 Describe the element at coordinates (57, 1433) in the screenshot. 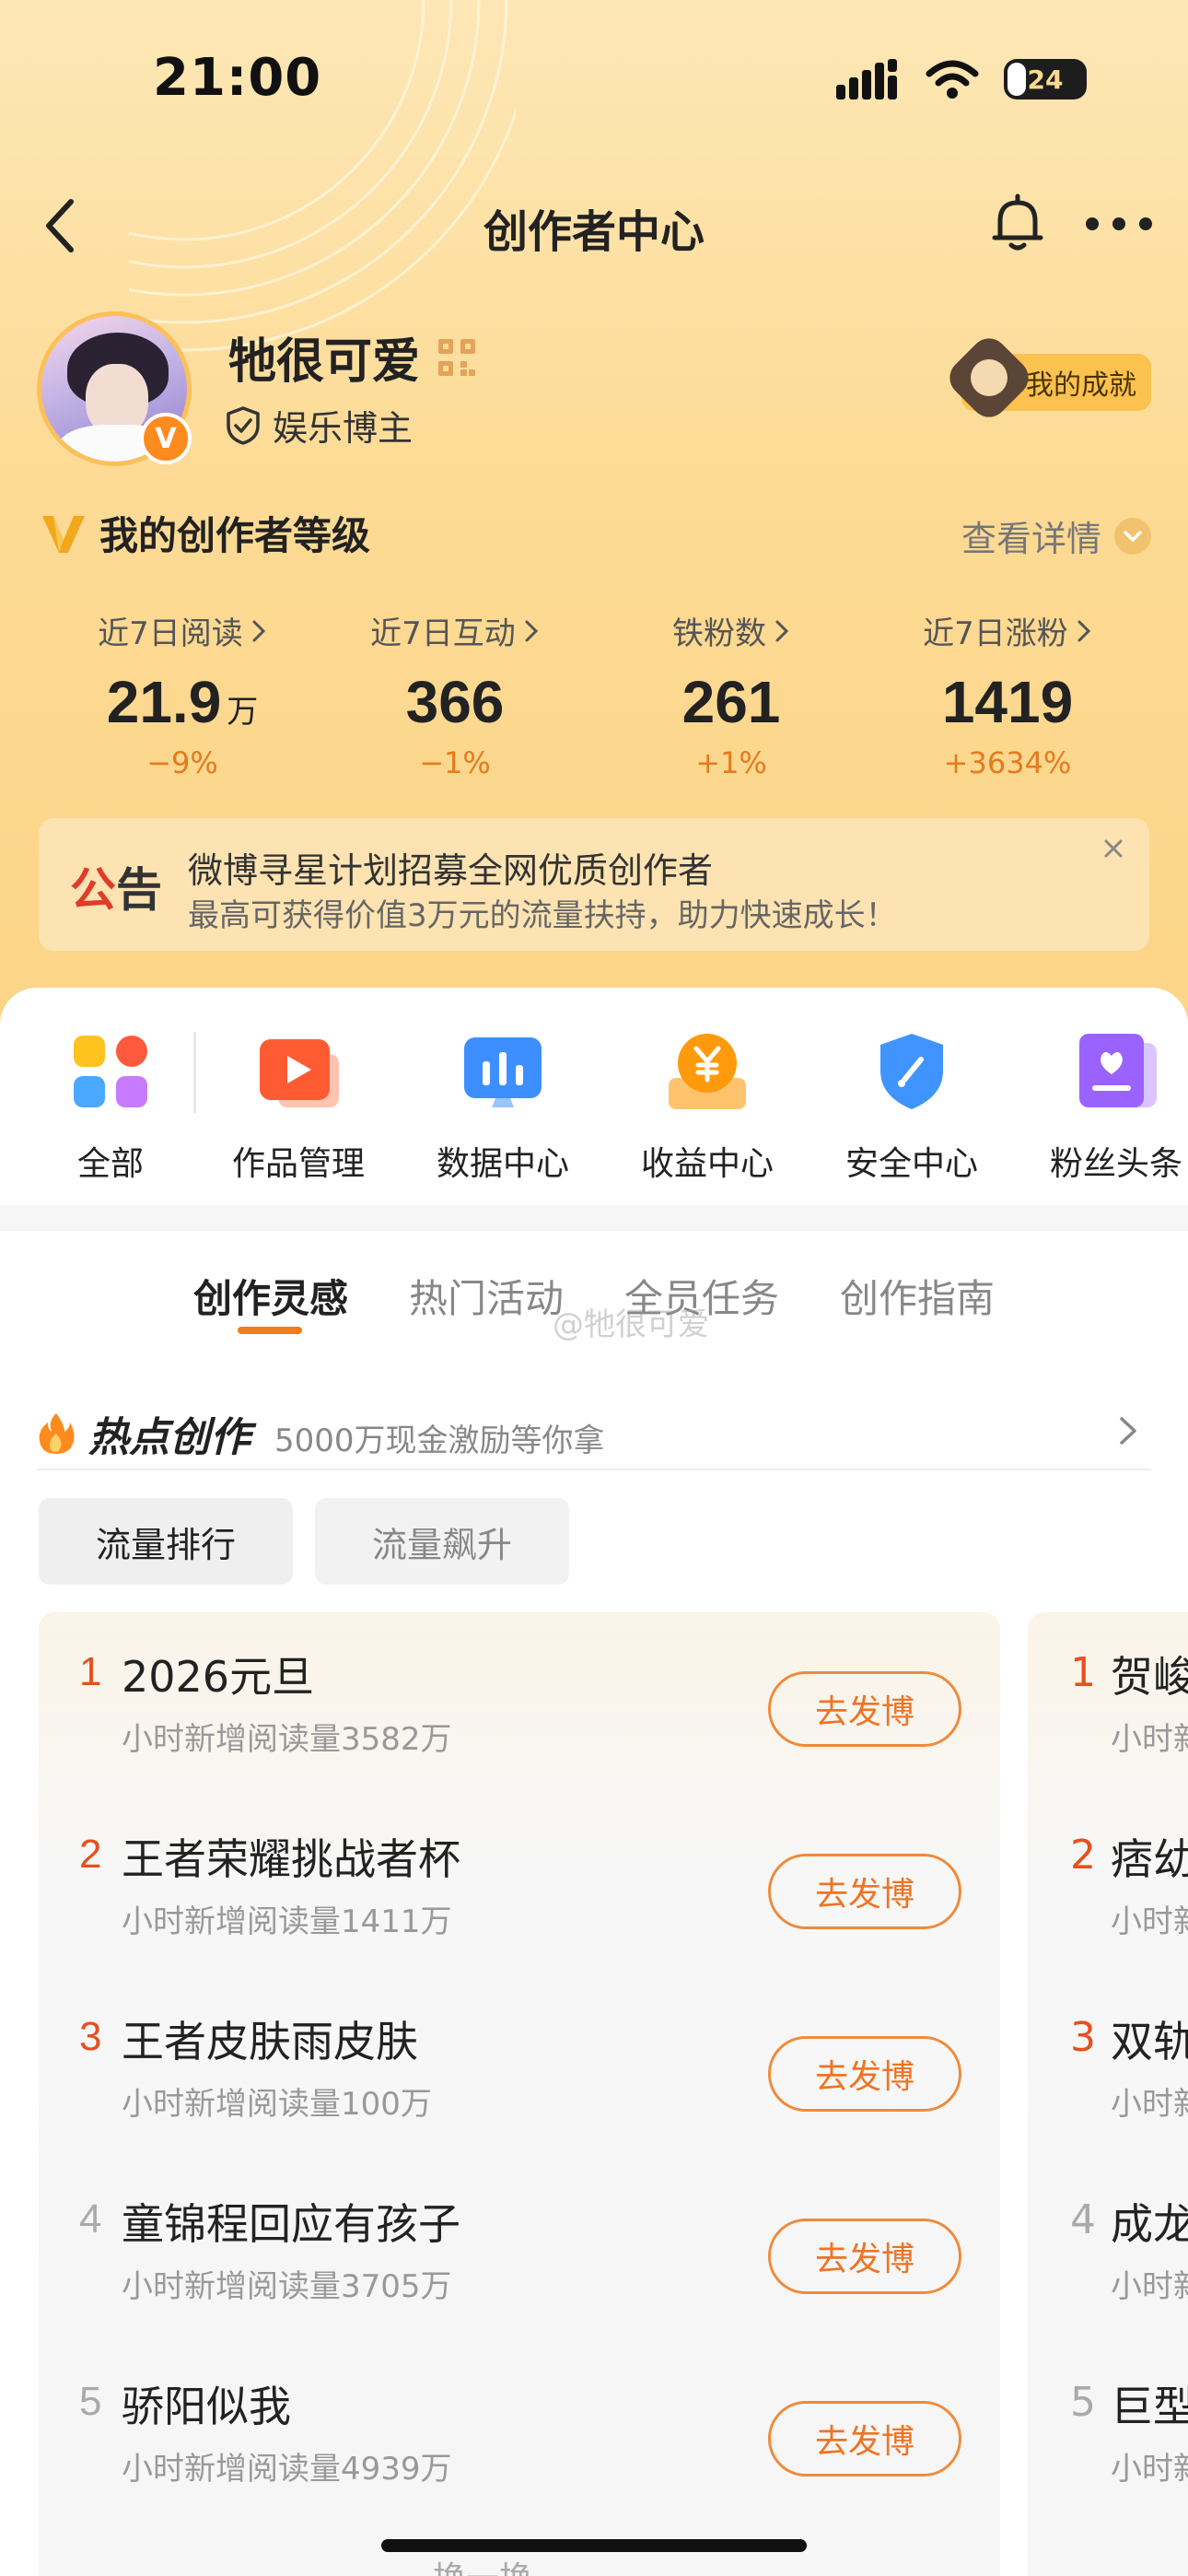

I see `flame-icon` at that location.